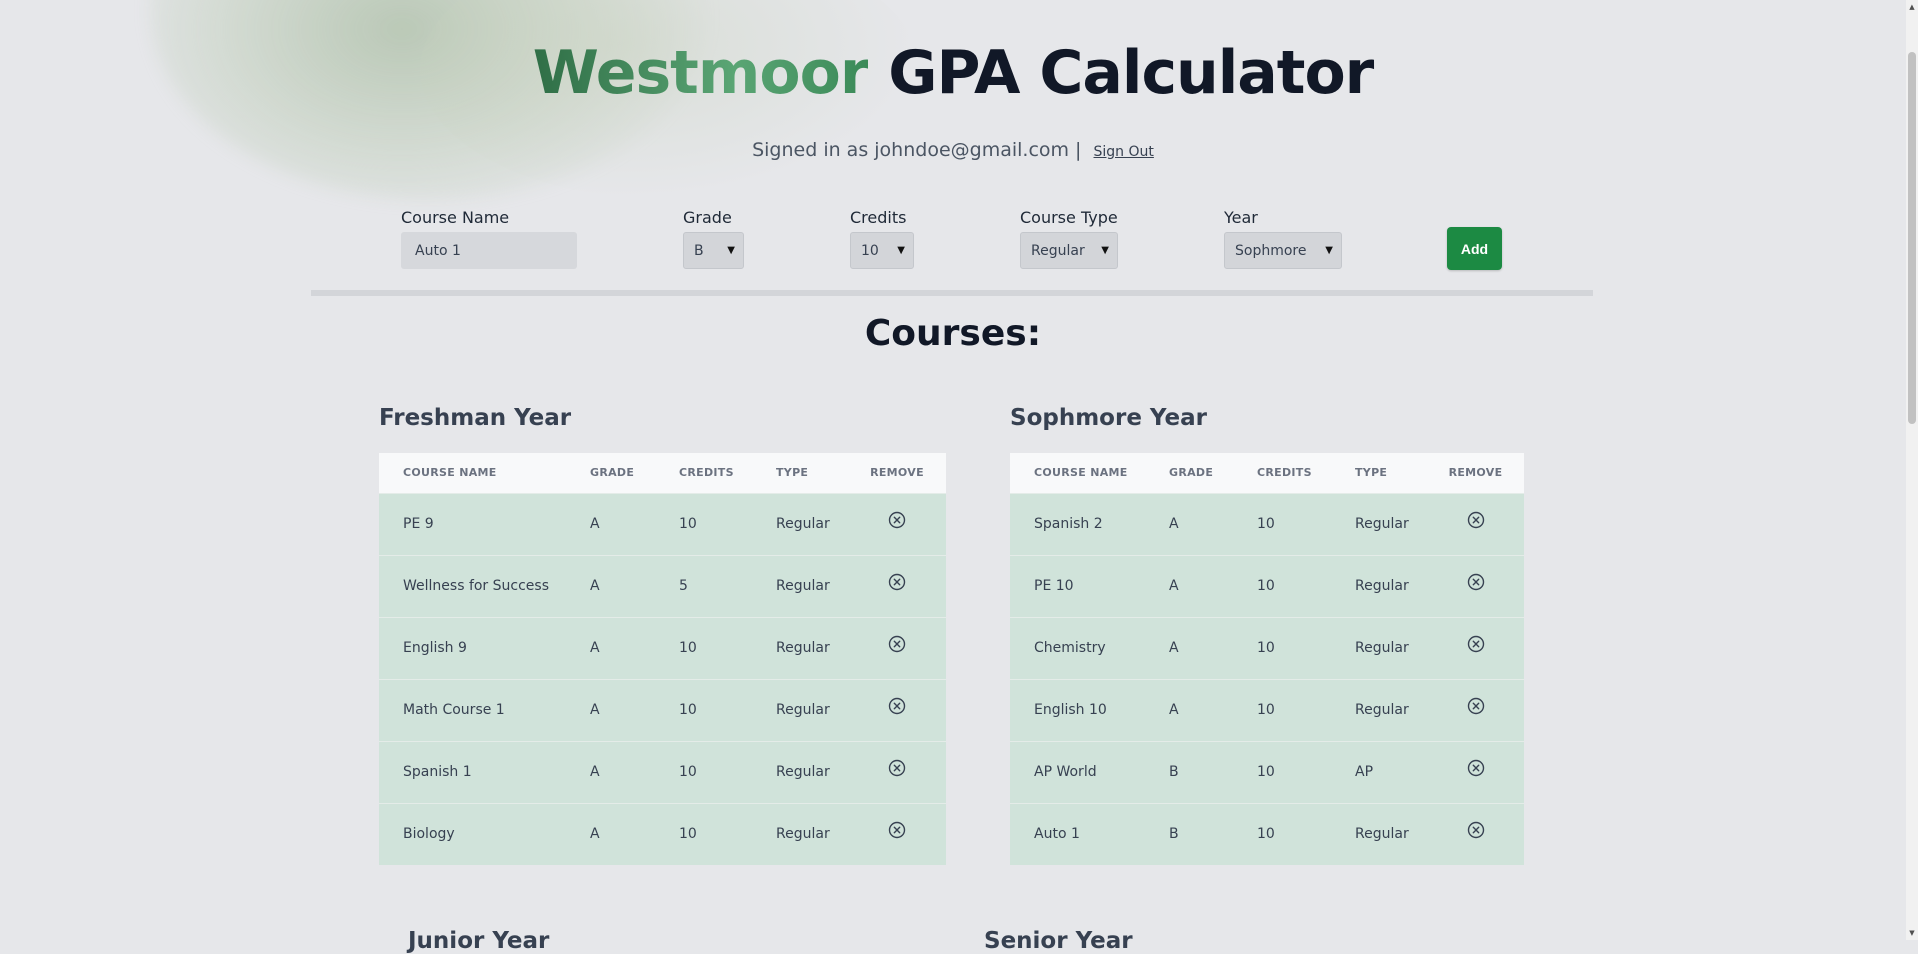 The height and width of the screenshot is (954, 1918). Describe the element at coordinates (1364, 772) in the screenshot. I see `type-cell: AP` at that location.